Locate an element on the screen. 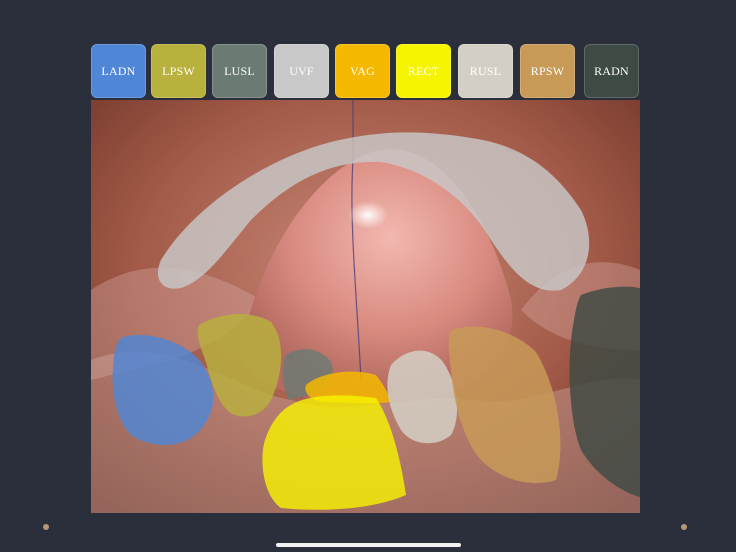 The image size is (736, 552). right-indicator-dot is located at coordinates (684, 527).